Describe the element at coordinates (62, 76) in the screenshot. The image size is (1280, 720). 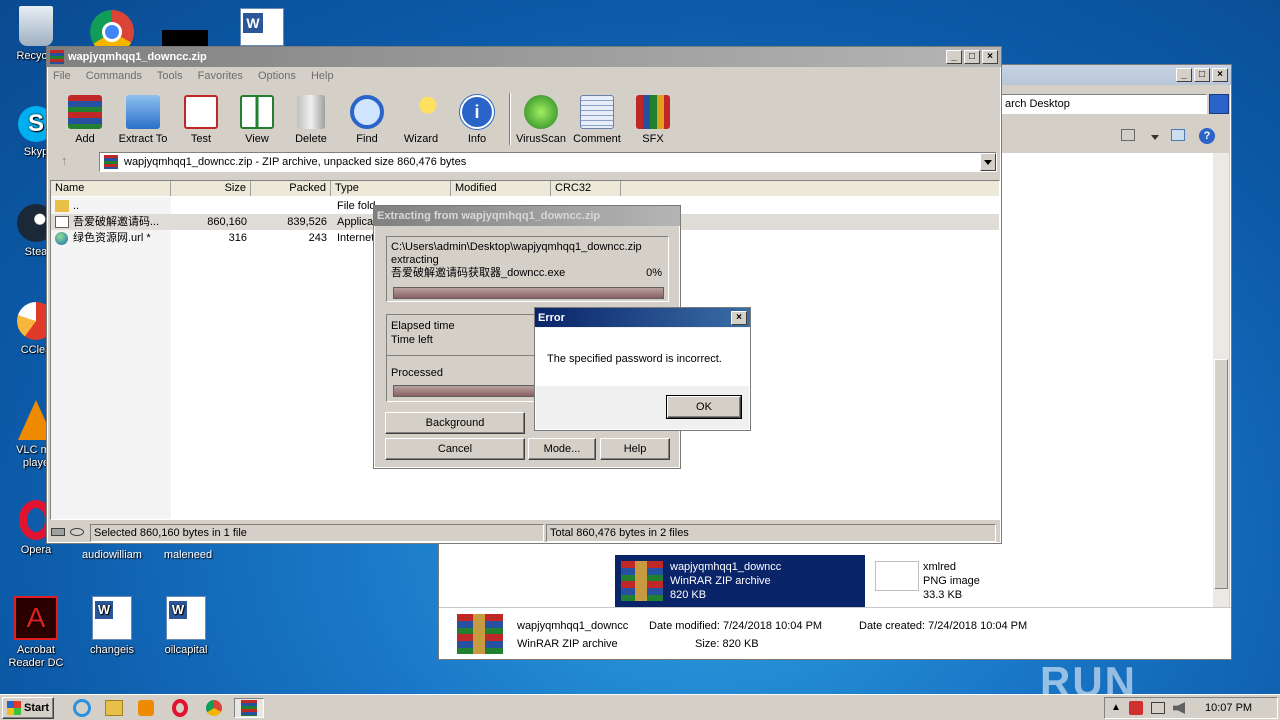
I see `menu-file: File` at that location.